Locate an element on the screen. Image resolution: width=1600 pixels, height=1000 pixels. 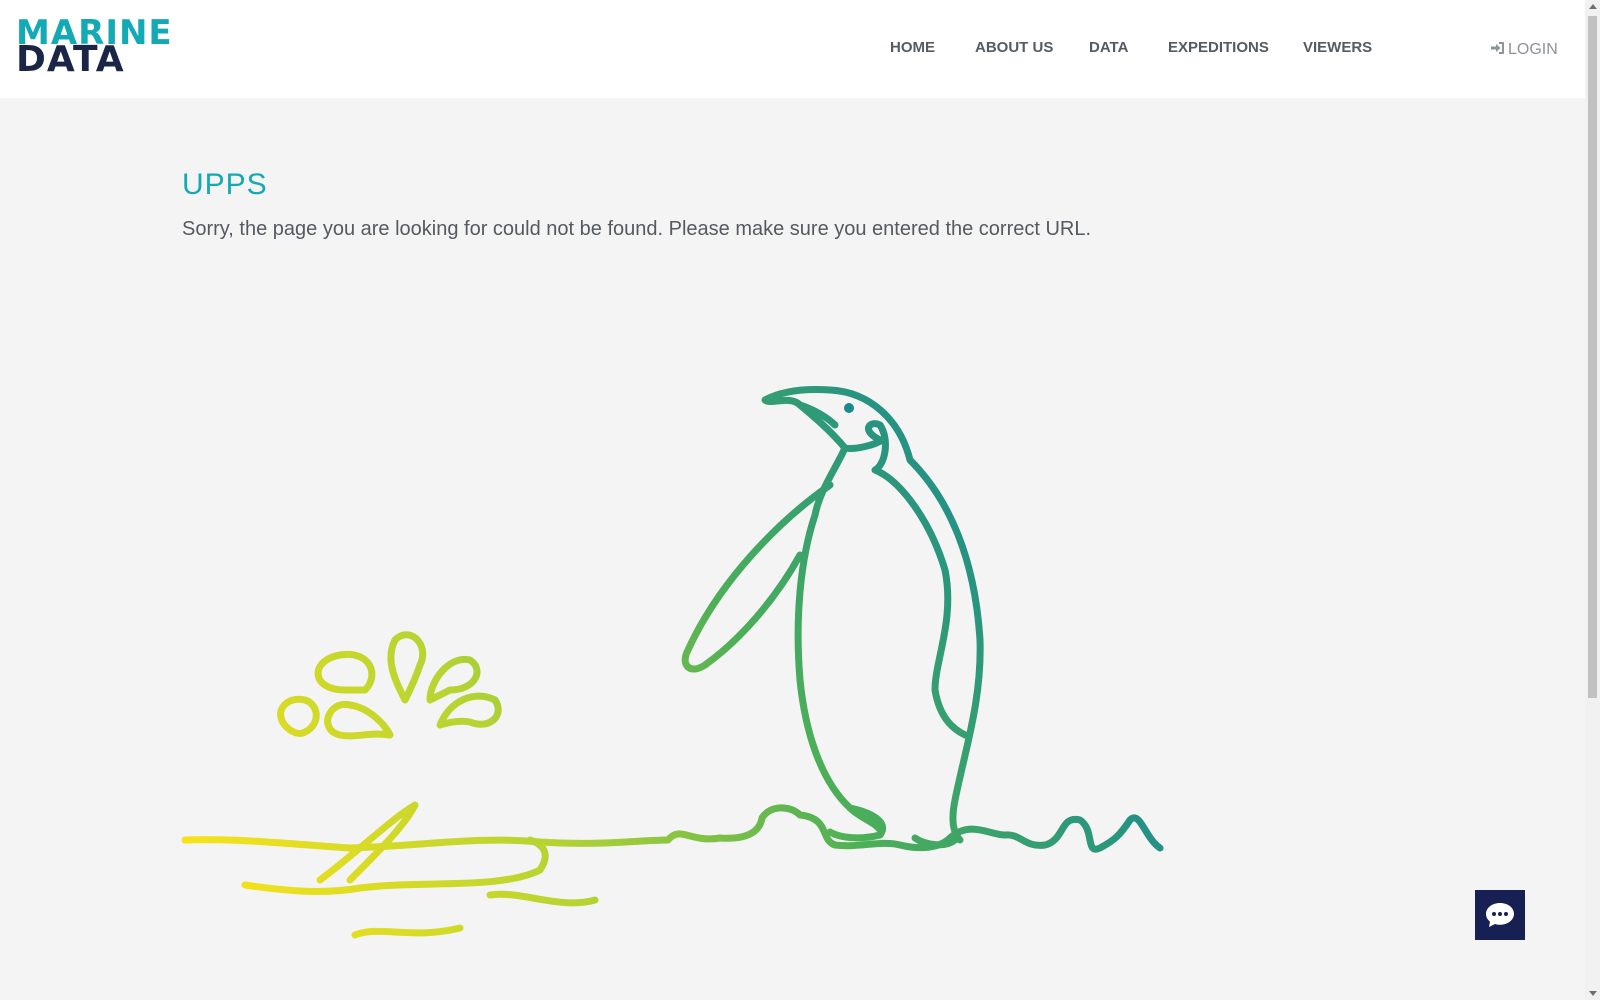
scroll-up-arrow is located at coordinates (1593, 6).